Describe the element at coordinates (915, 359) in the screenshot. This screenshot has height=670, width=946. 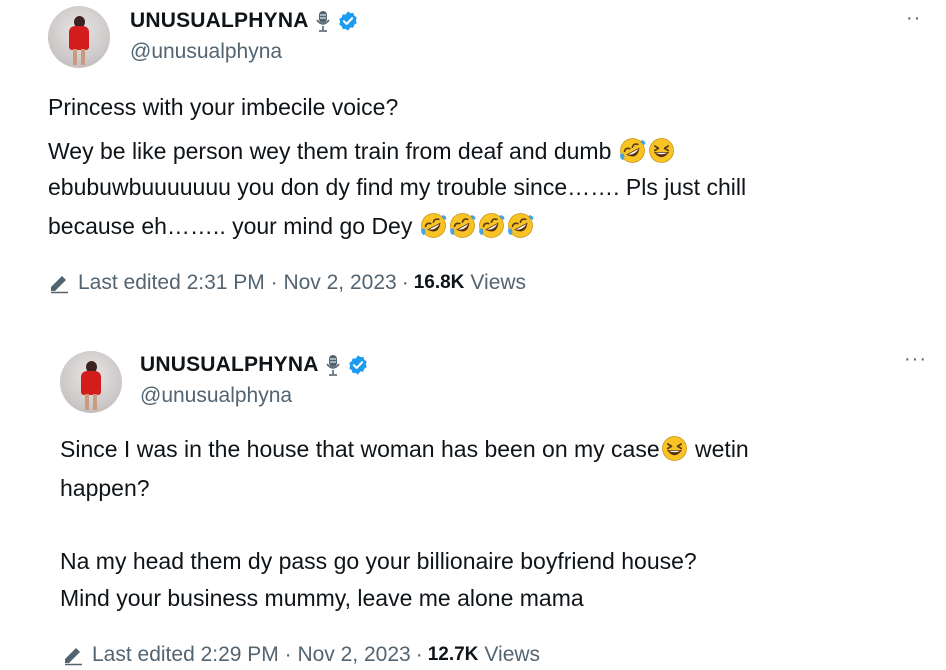
I see `more-options-button: ···` at that location.